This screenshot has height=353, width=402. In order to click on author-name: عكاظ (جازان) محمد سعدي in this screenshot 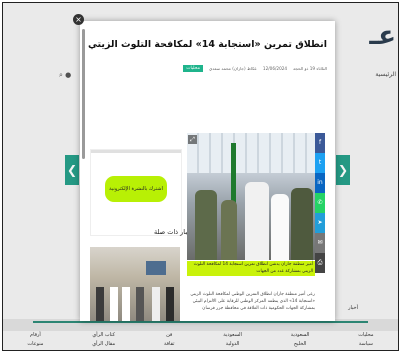, I will do `click(233, 68)`.